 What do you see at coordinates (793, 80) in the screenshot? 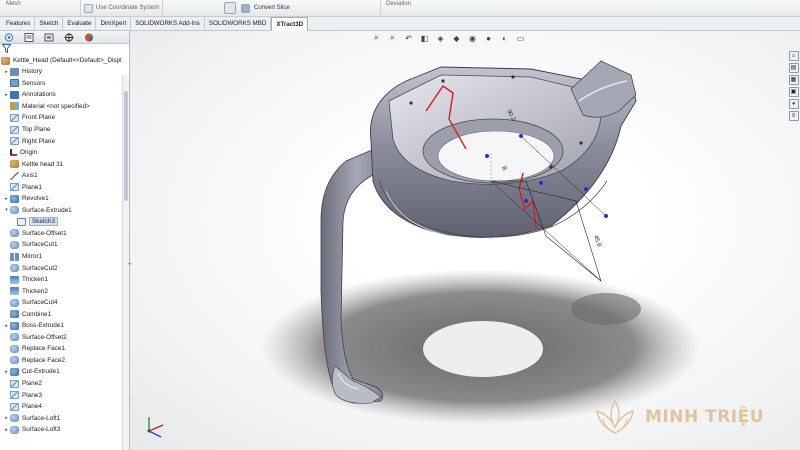
I see `file-explorer-icon: ▦` at bounding box center [793, 80].